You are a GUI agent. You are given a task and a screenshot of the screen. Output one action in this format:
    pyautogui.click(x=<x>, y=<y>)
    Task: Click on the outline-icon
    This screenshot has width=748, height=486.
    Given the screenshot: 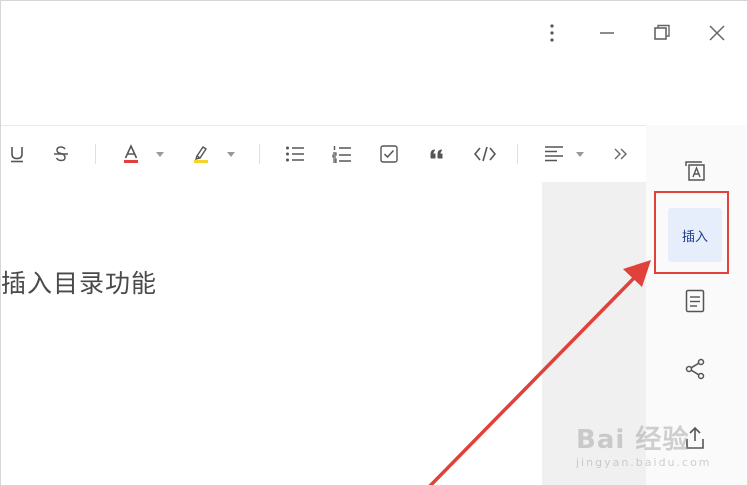 What is the action you would take?
    pyautogui.click(x=695, y=301)
    